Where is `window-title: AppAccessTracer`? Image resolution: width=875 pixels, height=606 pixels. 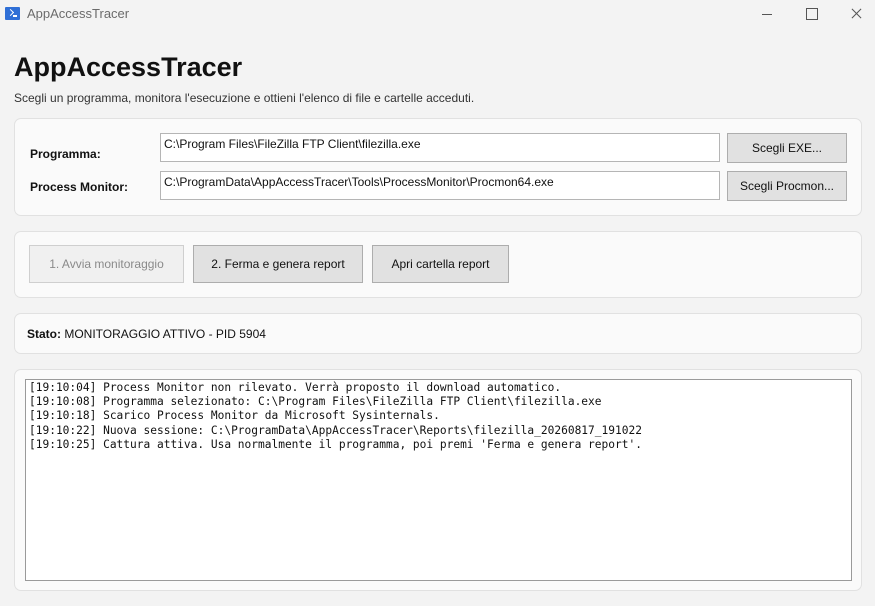
window-title: AppAccessTracer is located at coordinates (78, 13).